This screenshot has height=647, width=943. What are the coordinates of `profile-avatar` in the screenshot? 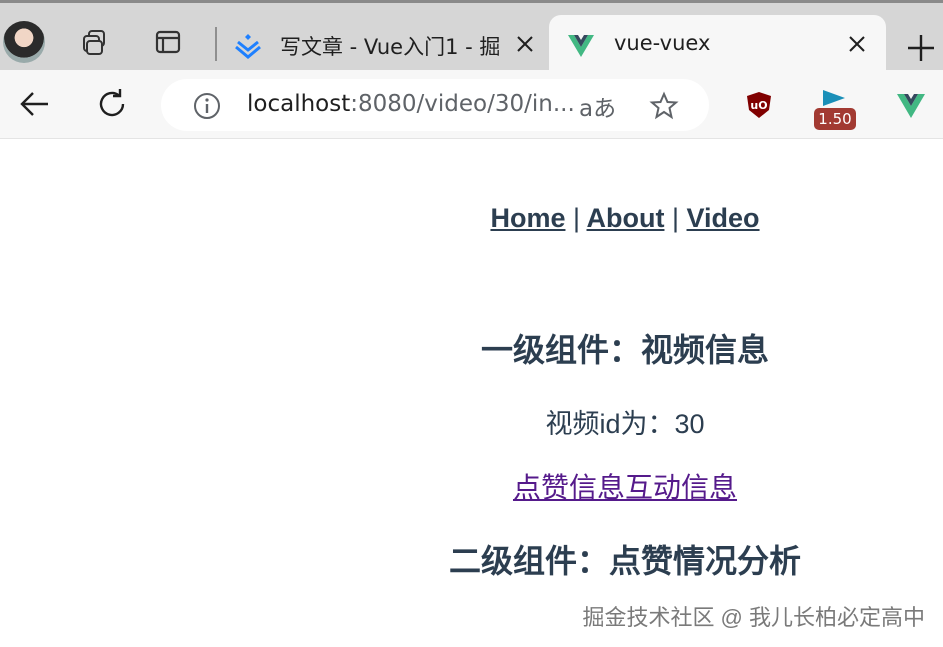 It's located at (24, 42).